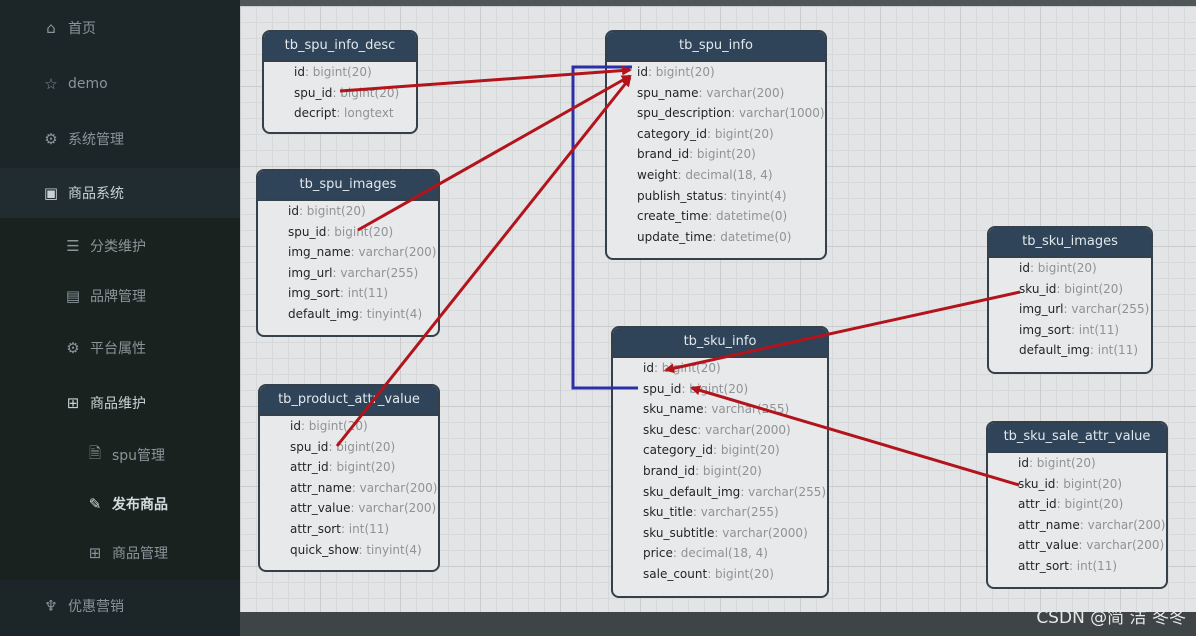 The height and width of the screenshot is (636, 1196). Describe the element at coordinates (1111, 618) in the screenshot. I see `watermark: CSDN @简 洁 冬冬` at that location.